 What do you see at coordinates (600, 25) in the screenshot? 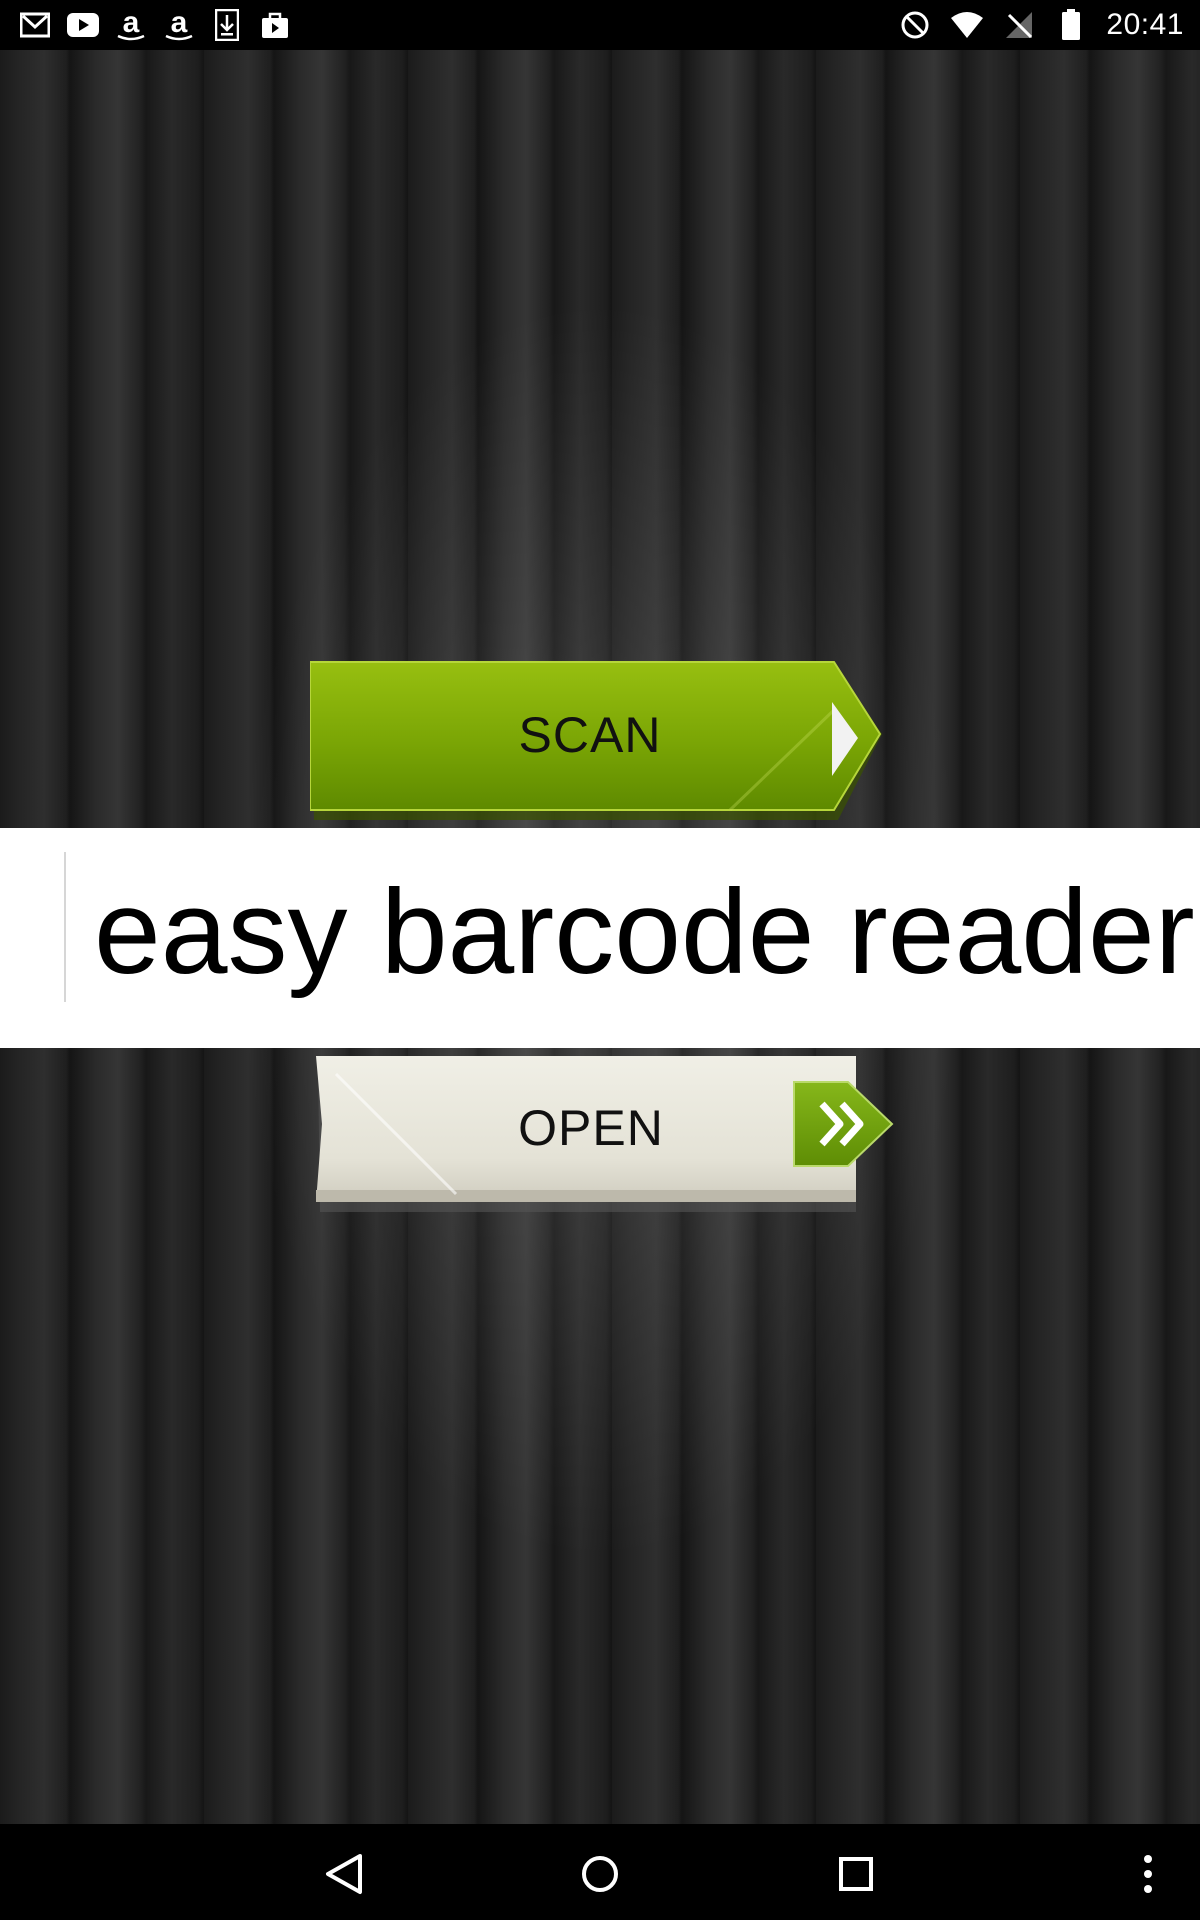
I see `status-bar: a a 20:41` at bounding box center [600, 25].